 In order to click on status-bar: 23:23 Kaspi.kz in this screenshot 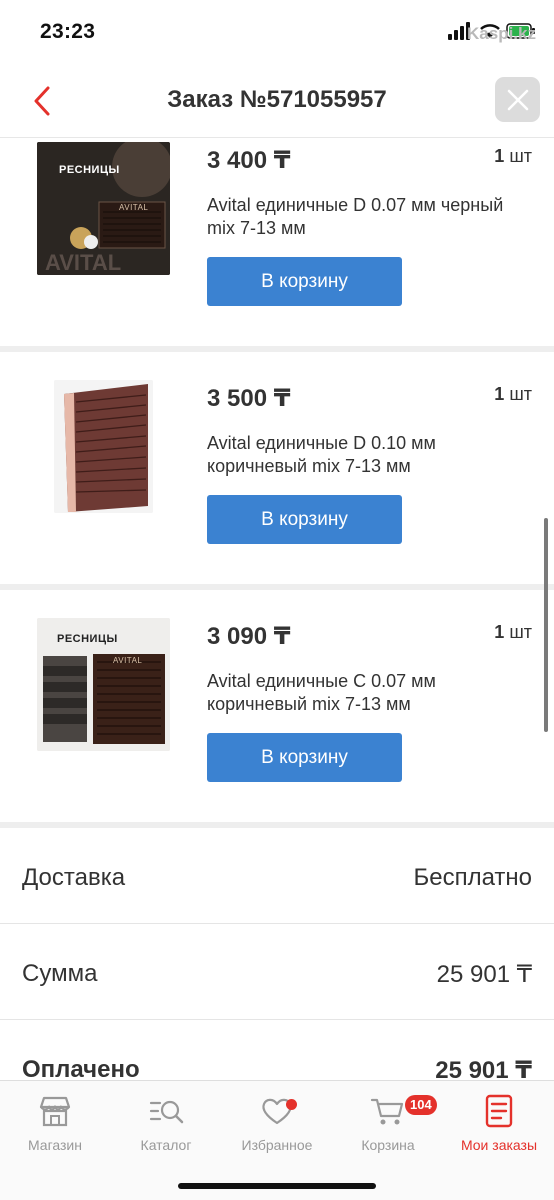, I will do `click(277, 33)`.